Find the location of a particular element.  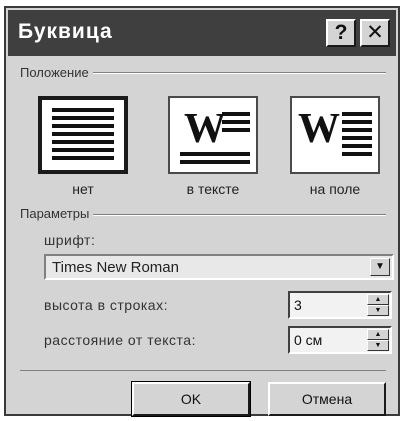

params-group-label: Параметры is located at coordinates (57, 213).